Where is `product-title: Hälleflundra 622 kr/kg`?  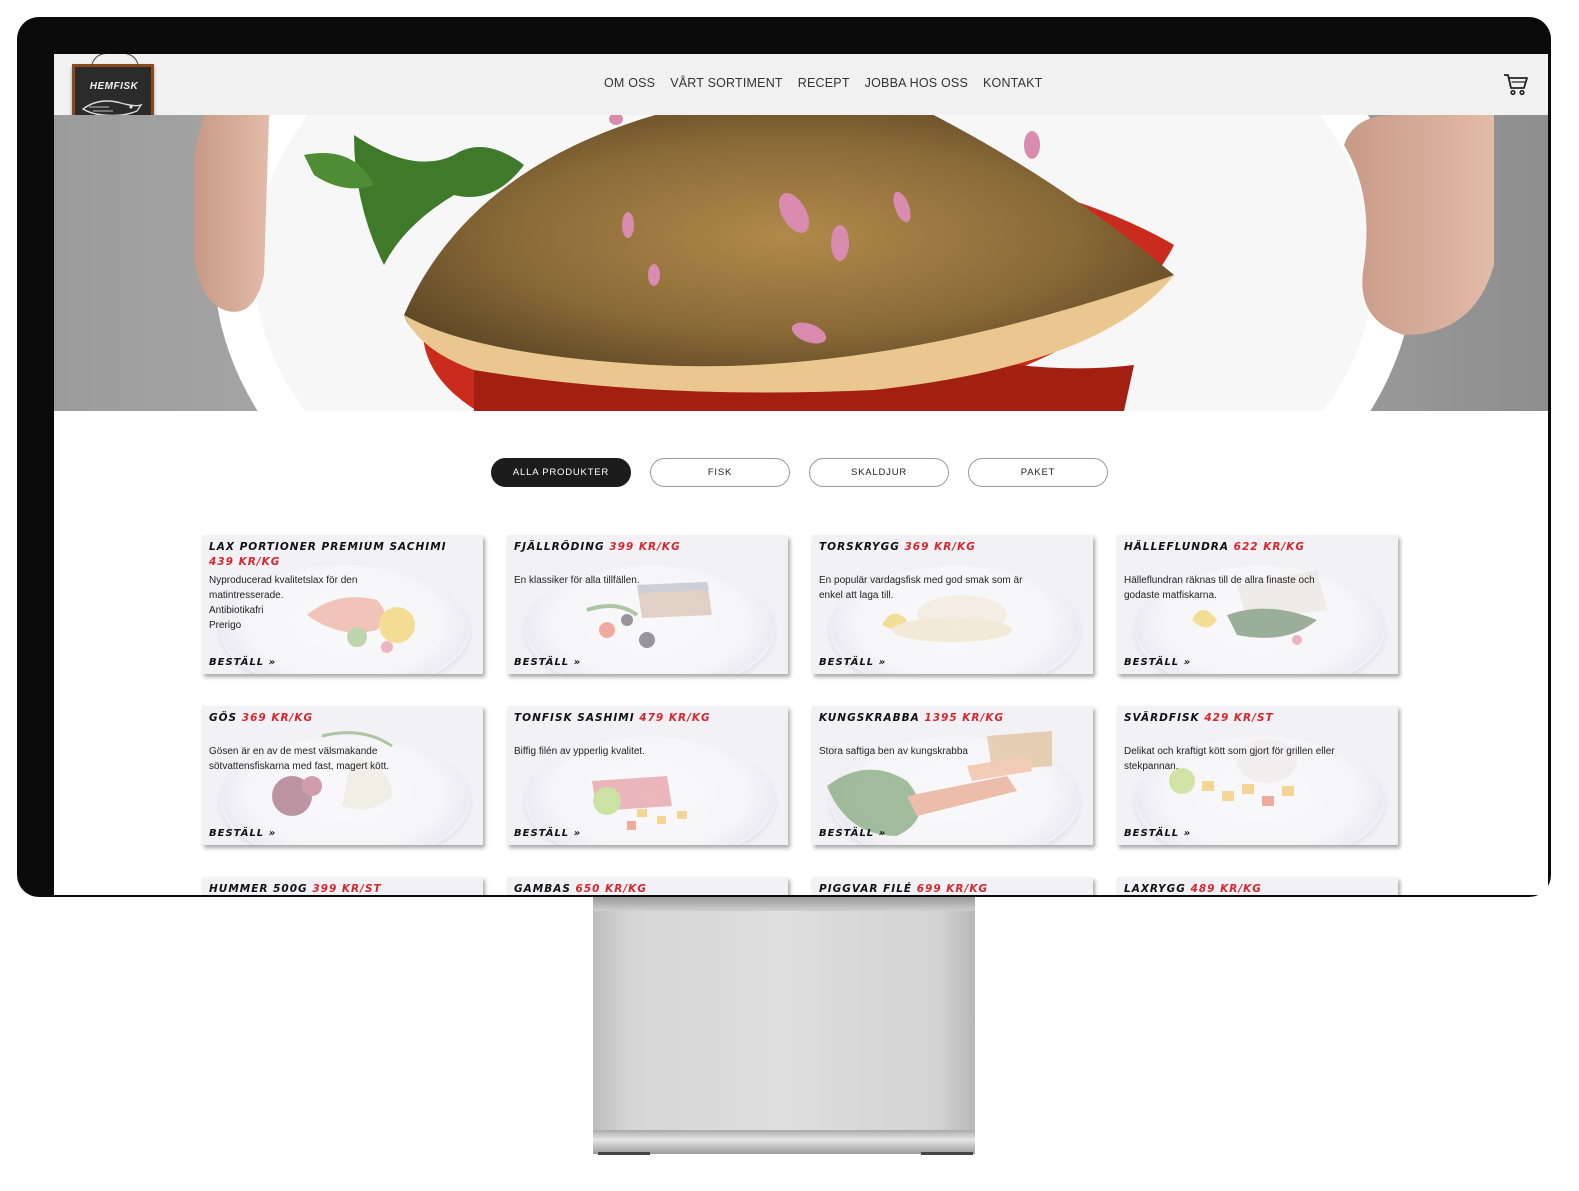
product-title: Hälleflundra 622 kr/kg is located at coordinates (1215, 547).